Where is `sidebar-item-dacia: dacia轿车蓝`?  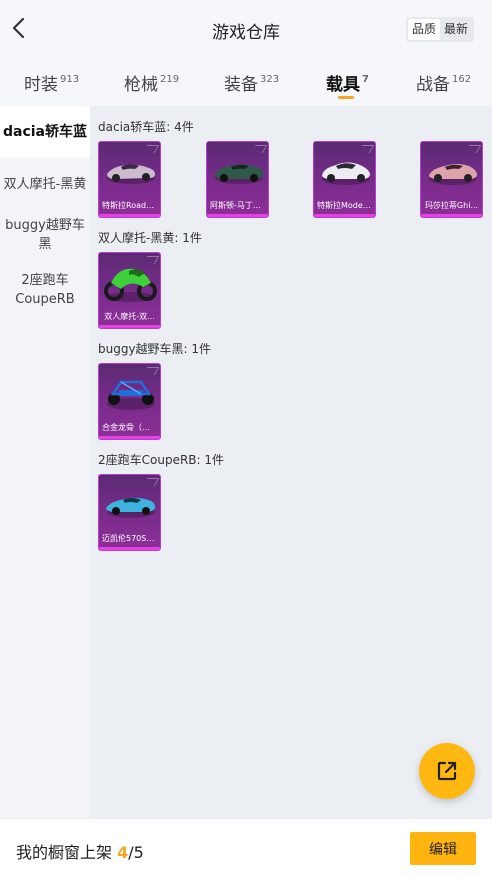 sidebar-item-dacia: dacia轿车蓝 is located at coordinates (45, 132).